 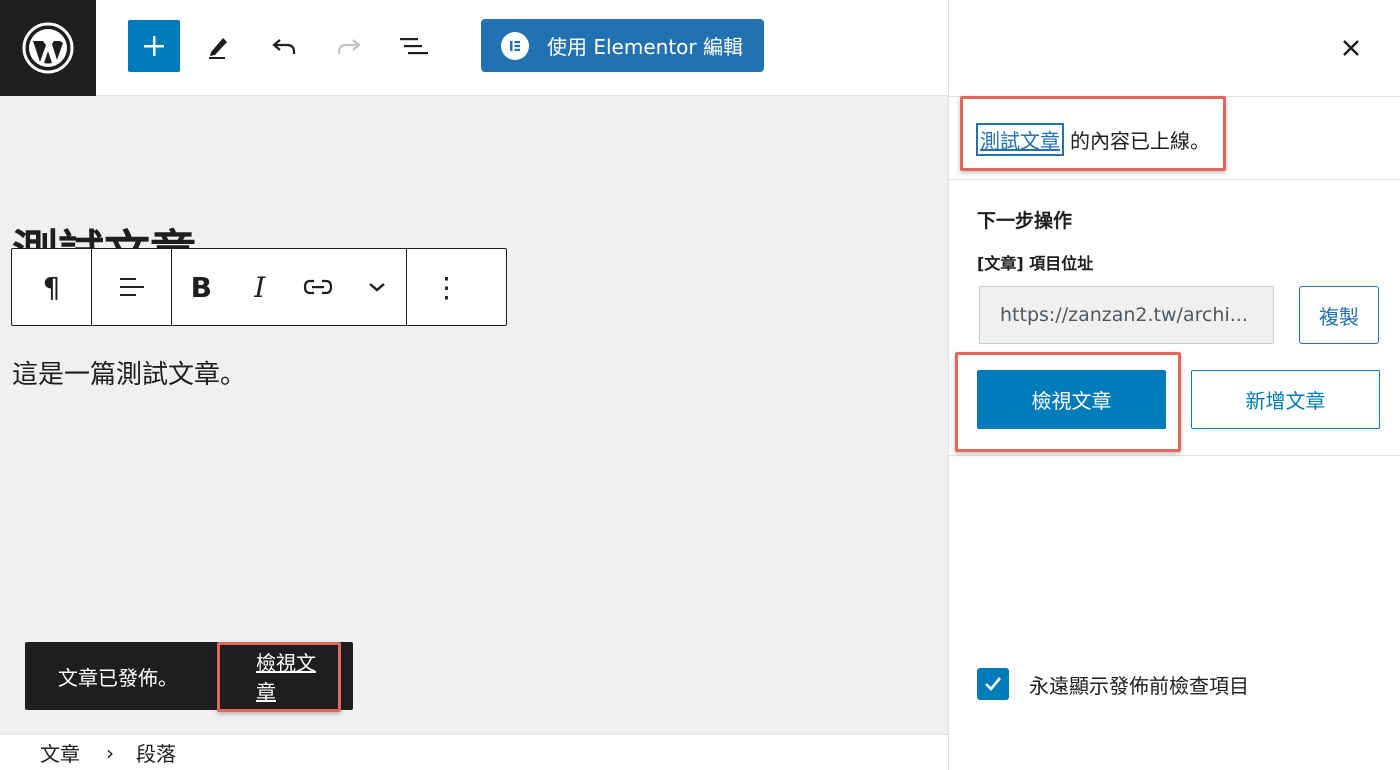 I want to click on snackbar-message: 文章已發佈。, so click(x=118, y=677).